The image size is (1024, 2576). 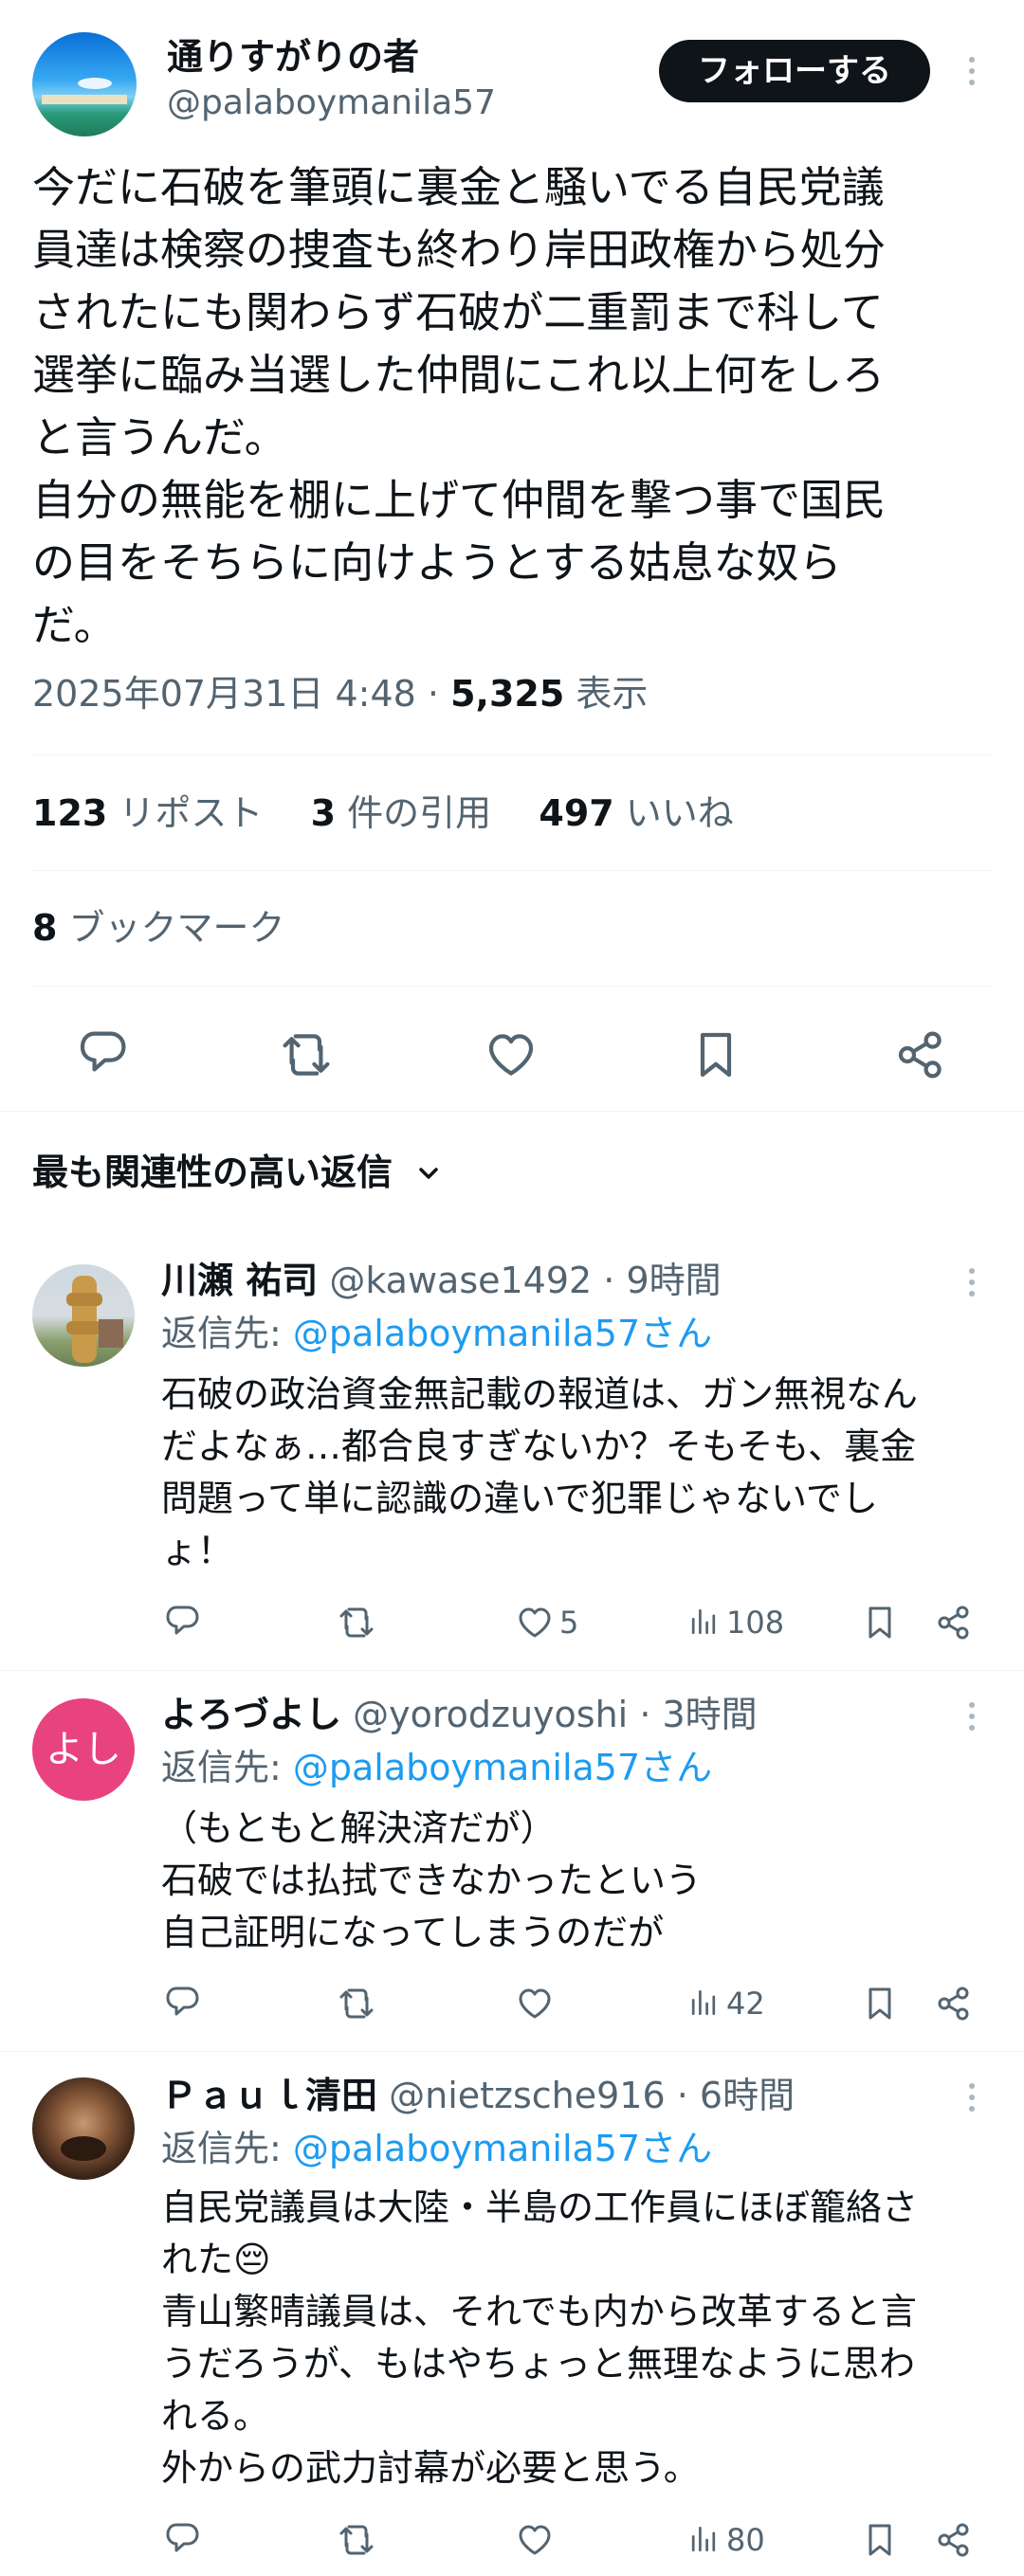 What do you see at coordinates (176, 928) in the screenshot?
I see `bookmarks-label: ブックマーク` at bounding box center [176, 928].